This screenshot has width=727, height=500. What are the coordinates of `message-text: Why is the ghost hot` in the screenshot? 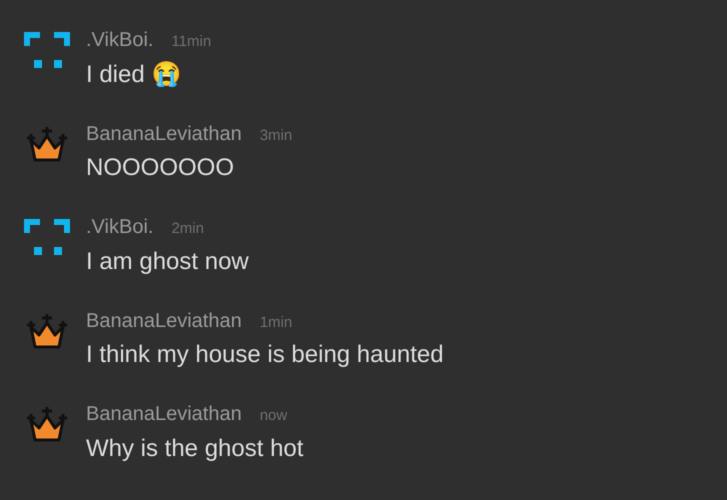 It's located at (195, 449).